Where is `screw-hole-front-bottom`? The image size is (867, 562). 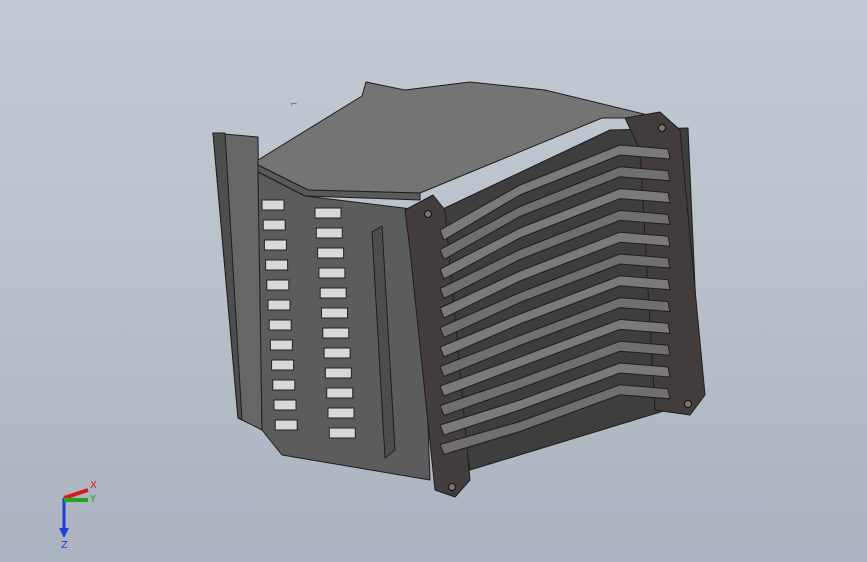 screw-hole-front-bottom is located at coordinates (452, 487).